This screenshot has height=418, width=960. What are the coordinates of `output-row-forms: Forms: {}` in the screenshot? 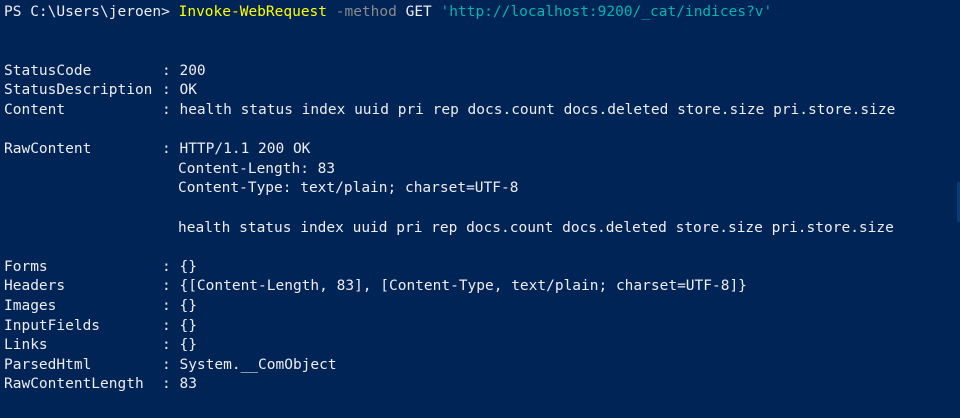 It's located at (482, 268).